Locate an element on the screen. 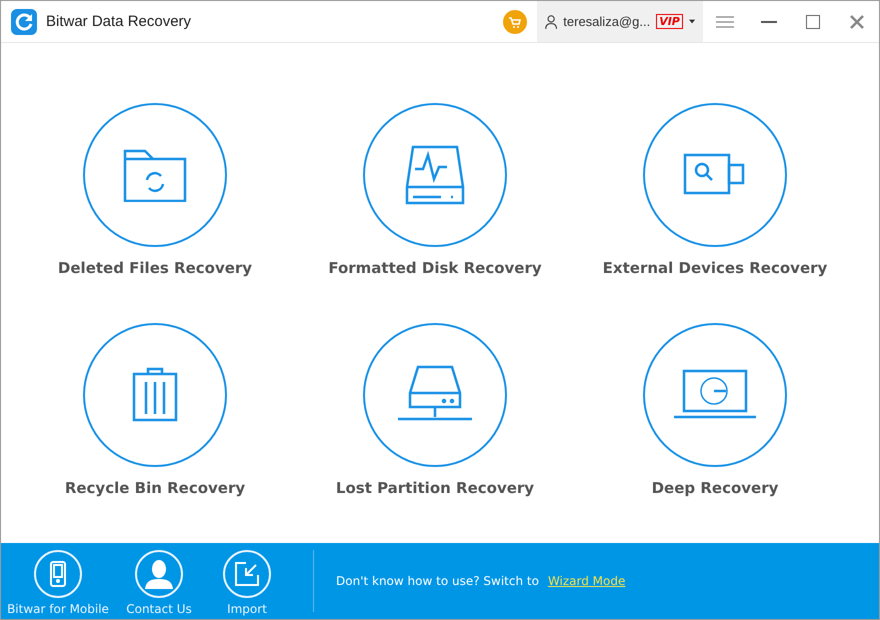  vip-badge: VIP is located at coordinates (669, 21).